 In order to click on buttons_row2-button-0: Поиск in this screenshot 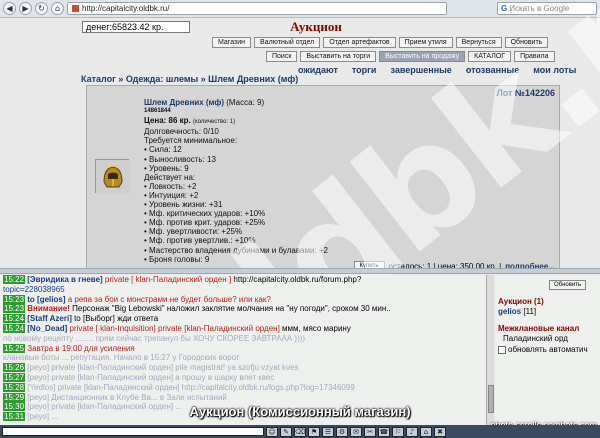, I will do `click(282, 56)`.